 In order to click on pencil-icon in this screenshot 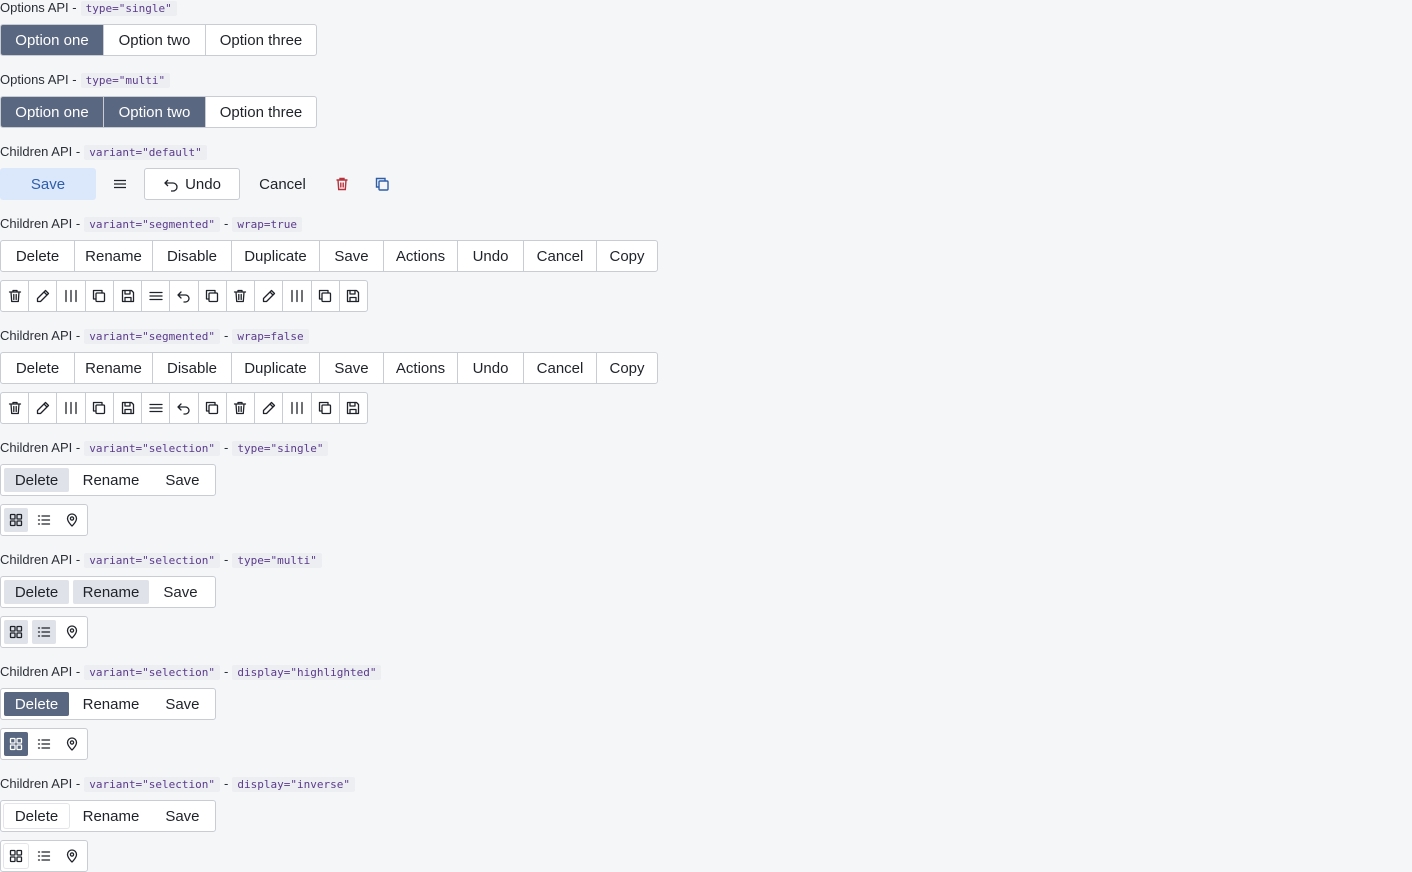, I will do `click(269, 408)`.